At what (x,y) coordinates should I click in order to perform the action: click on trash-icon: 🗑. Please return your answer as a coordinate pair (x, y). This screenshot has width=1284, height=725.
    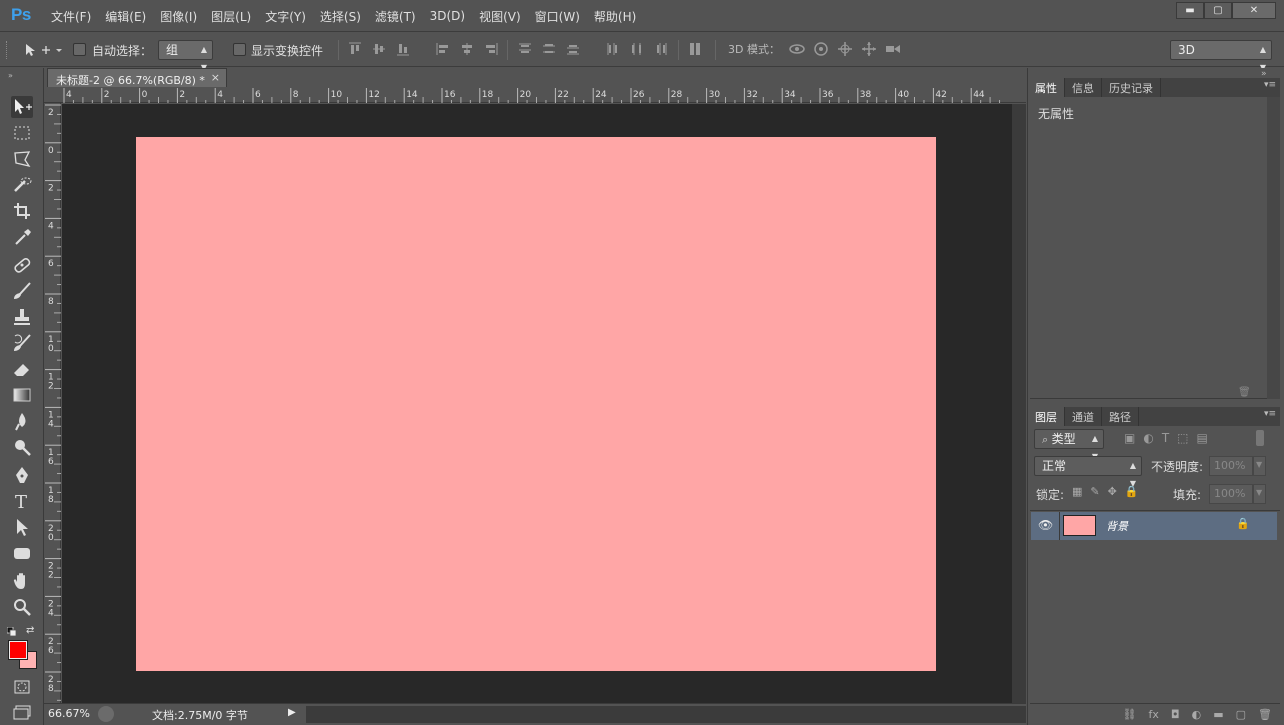
    Looking at the image, I should click on (1244, 392).